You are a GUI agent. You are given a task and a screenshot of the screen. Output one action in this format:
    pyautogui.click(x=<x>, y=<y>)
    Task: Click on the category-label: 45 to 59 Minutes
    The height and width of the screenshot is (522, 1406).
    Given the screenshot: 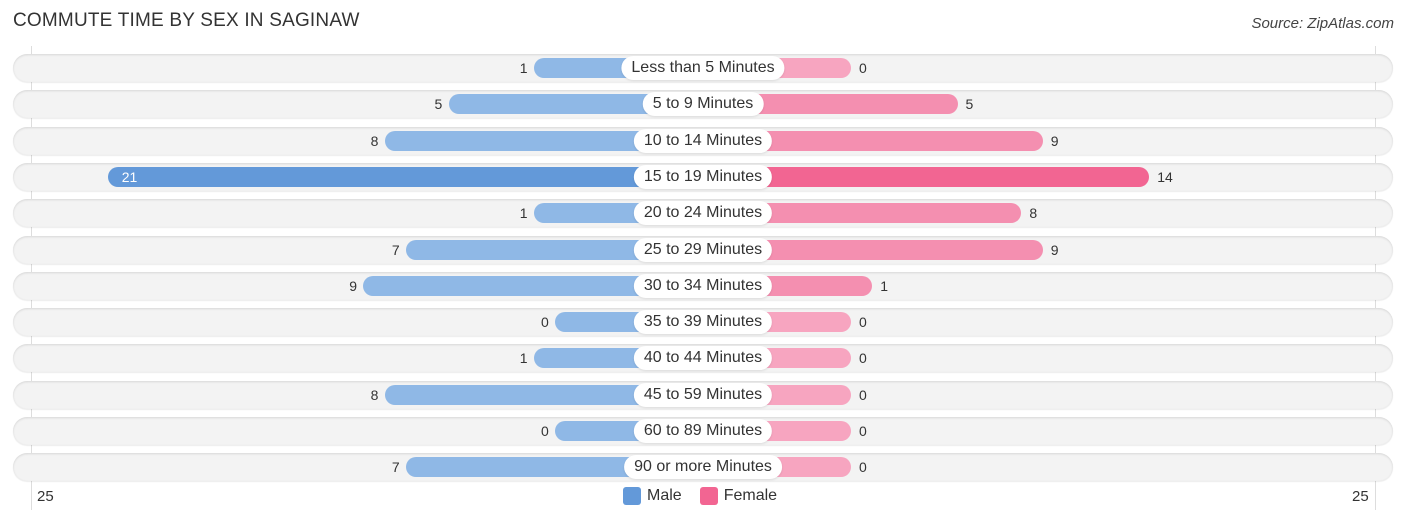 What is the action you would take?
    pyautogui.click(x=703, y=394)
    